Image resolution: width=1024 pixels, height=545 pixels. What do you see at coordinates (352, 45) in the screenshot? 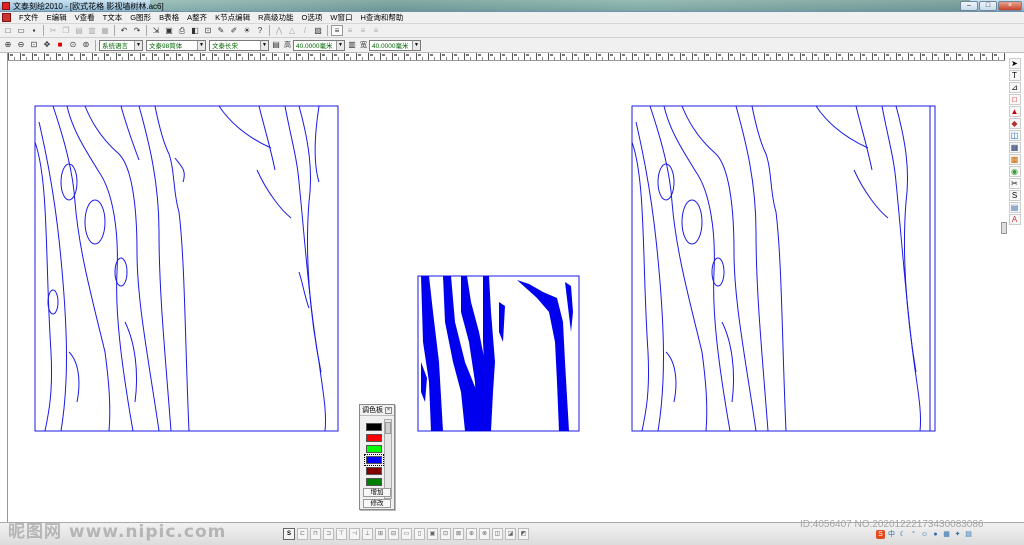
I see `lock-ratio-icon: ▥` at bounding box center [352, 45].